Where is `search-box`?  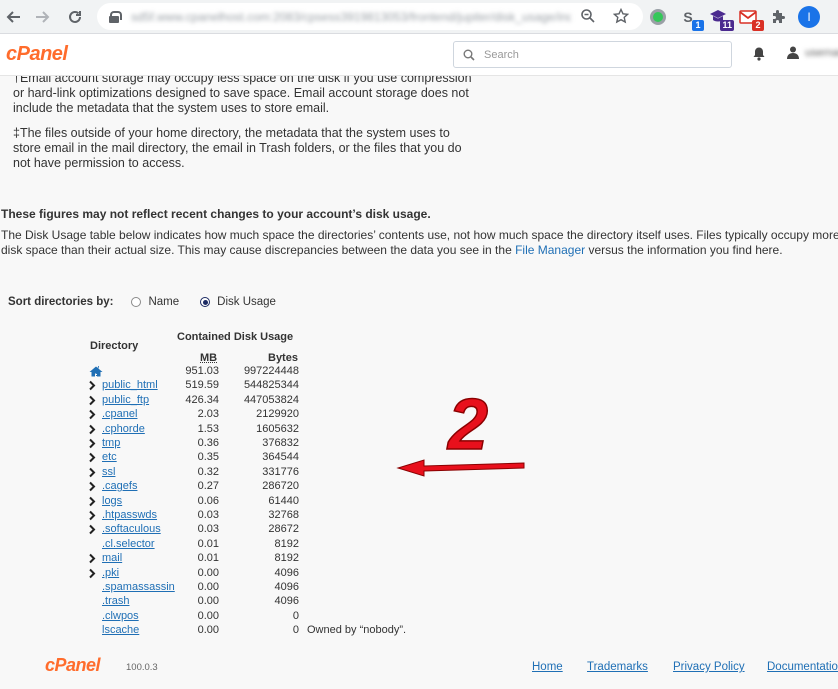 search-box is located at coordinates (592, 54).